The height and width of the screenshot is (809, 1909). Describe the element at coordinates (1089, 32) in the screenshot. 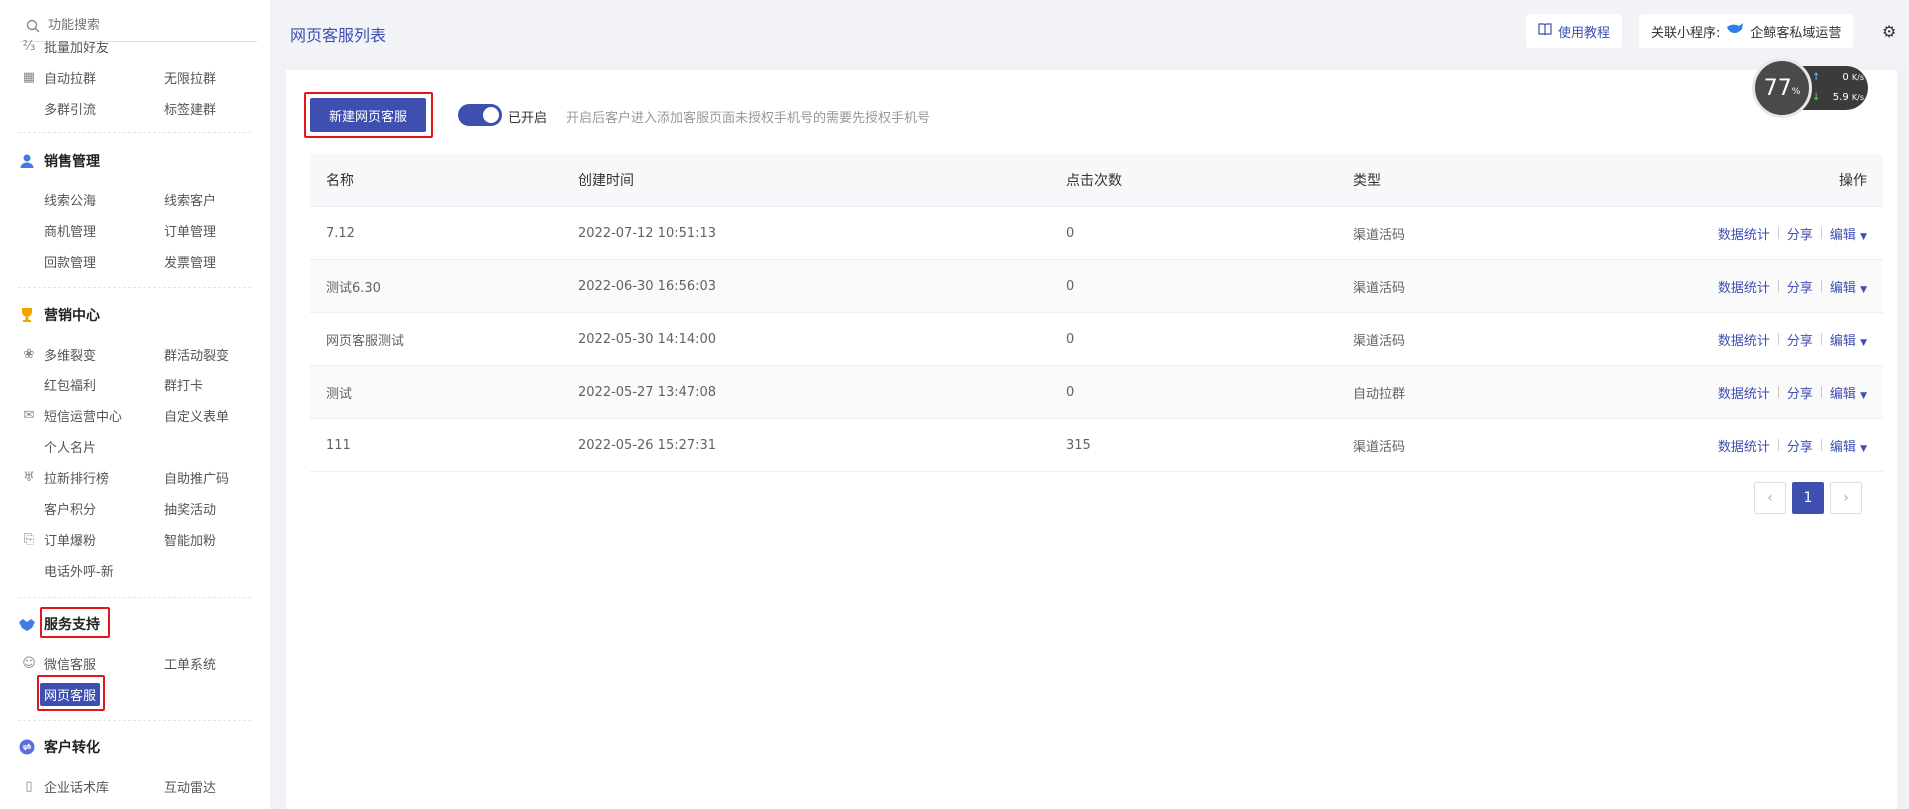

I see `top-header: 网页客服列表 使用教程 关联小程序: 企鲸客私域运营 ⚙` at that location.